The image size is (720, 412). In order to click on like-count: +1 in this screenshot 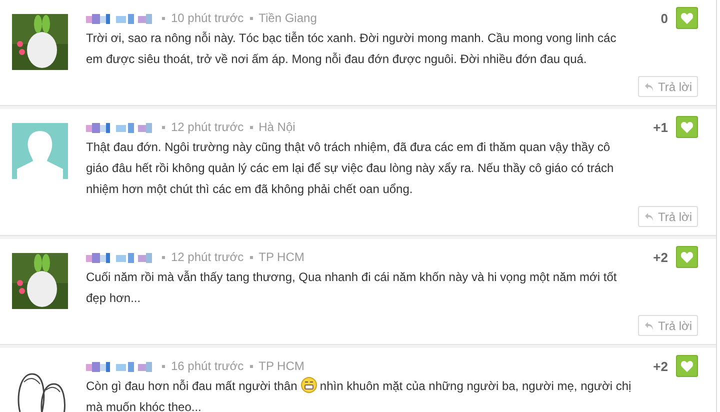, I will do `click(660, 127)`.